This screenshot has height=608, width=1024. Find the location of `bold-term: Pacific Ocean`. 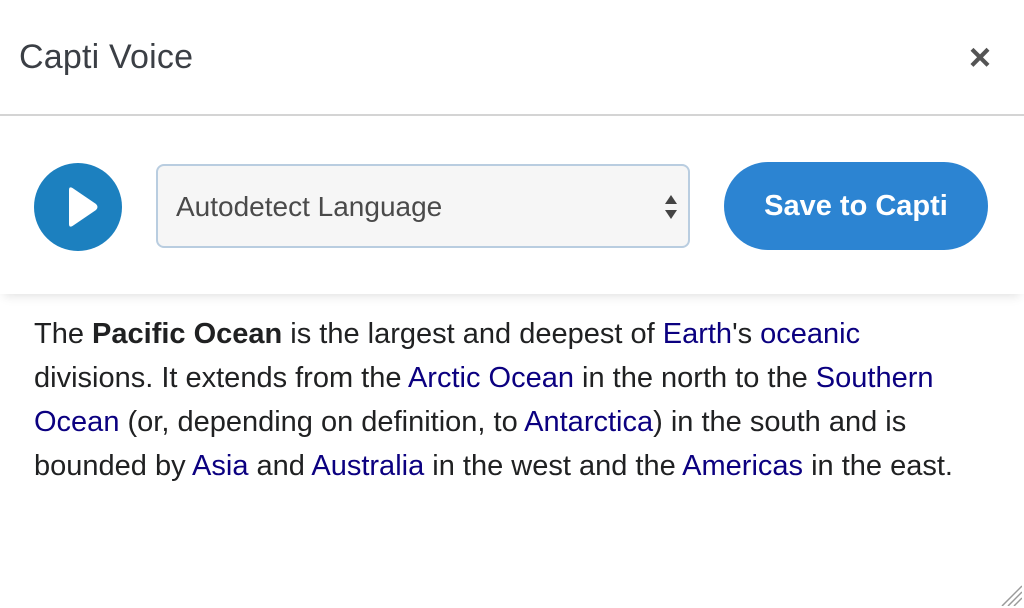

bold-term: Pacific Ocean is located at coordinates (187, 334).